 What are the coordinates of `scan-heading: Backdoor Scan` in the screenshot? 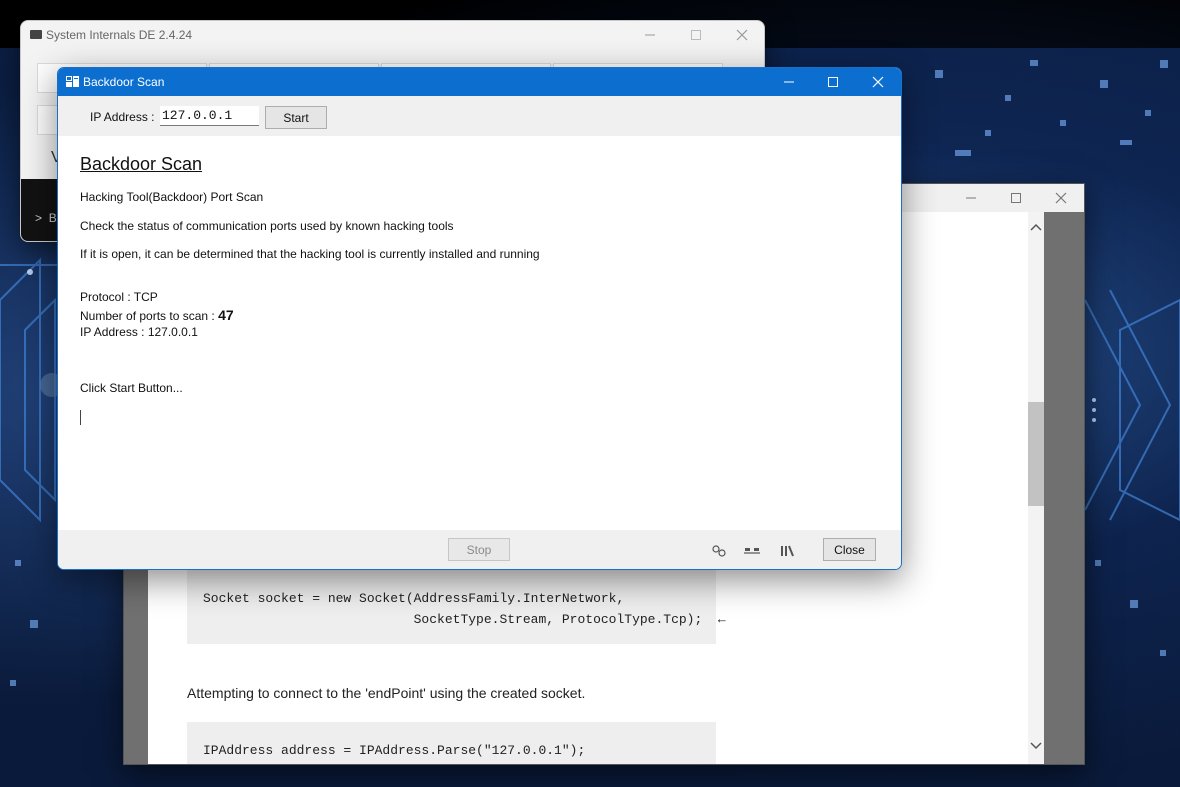 It's located at (141, 164).